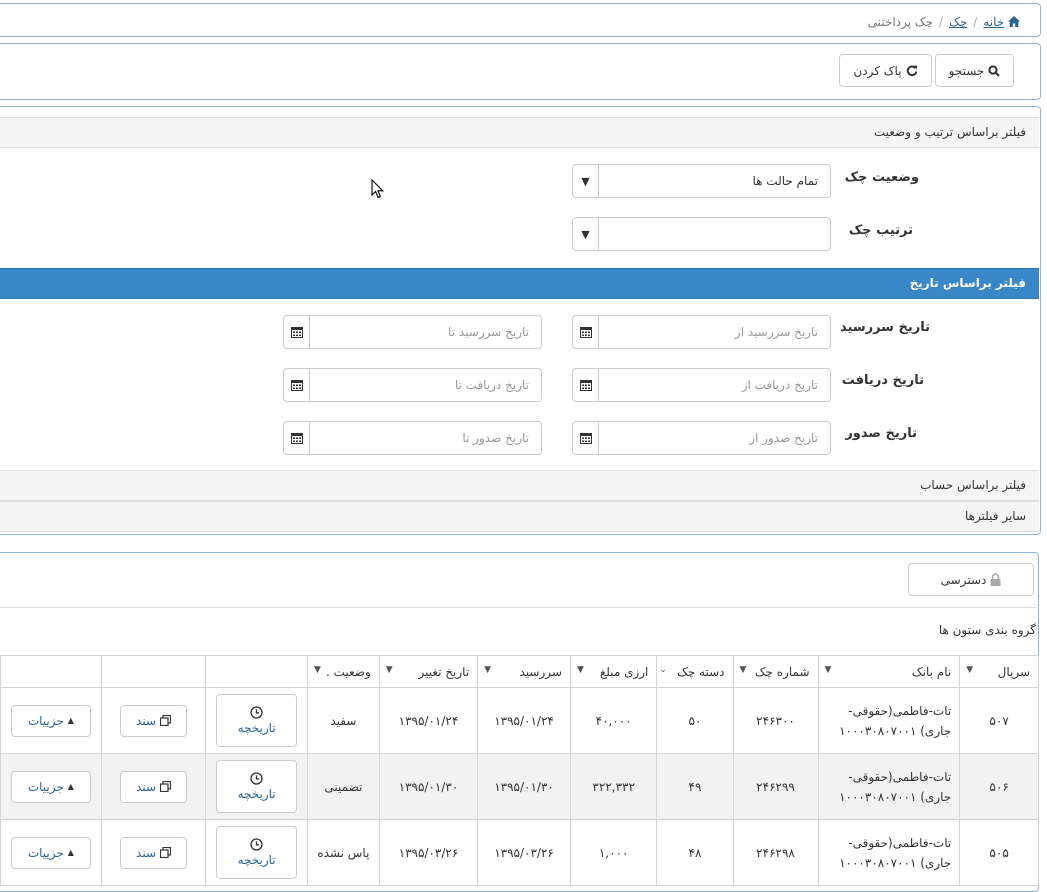 Image resolution: width=1047 pixels, height=892 pixels. What do you see at coordinates (714, 438) in the screenshot?
I see `issue-date-from-input` at bounding box center [714, 438].